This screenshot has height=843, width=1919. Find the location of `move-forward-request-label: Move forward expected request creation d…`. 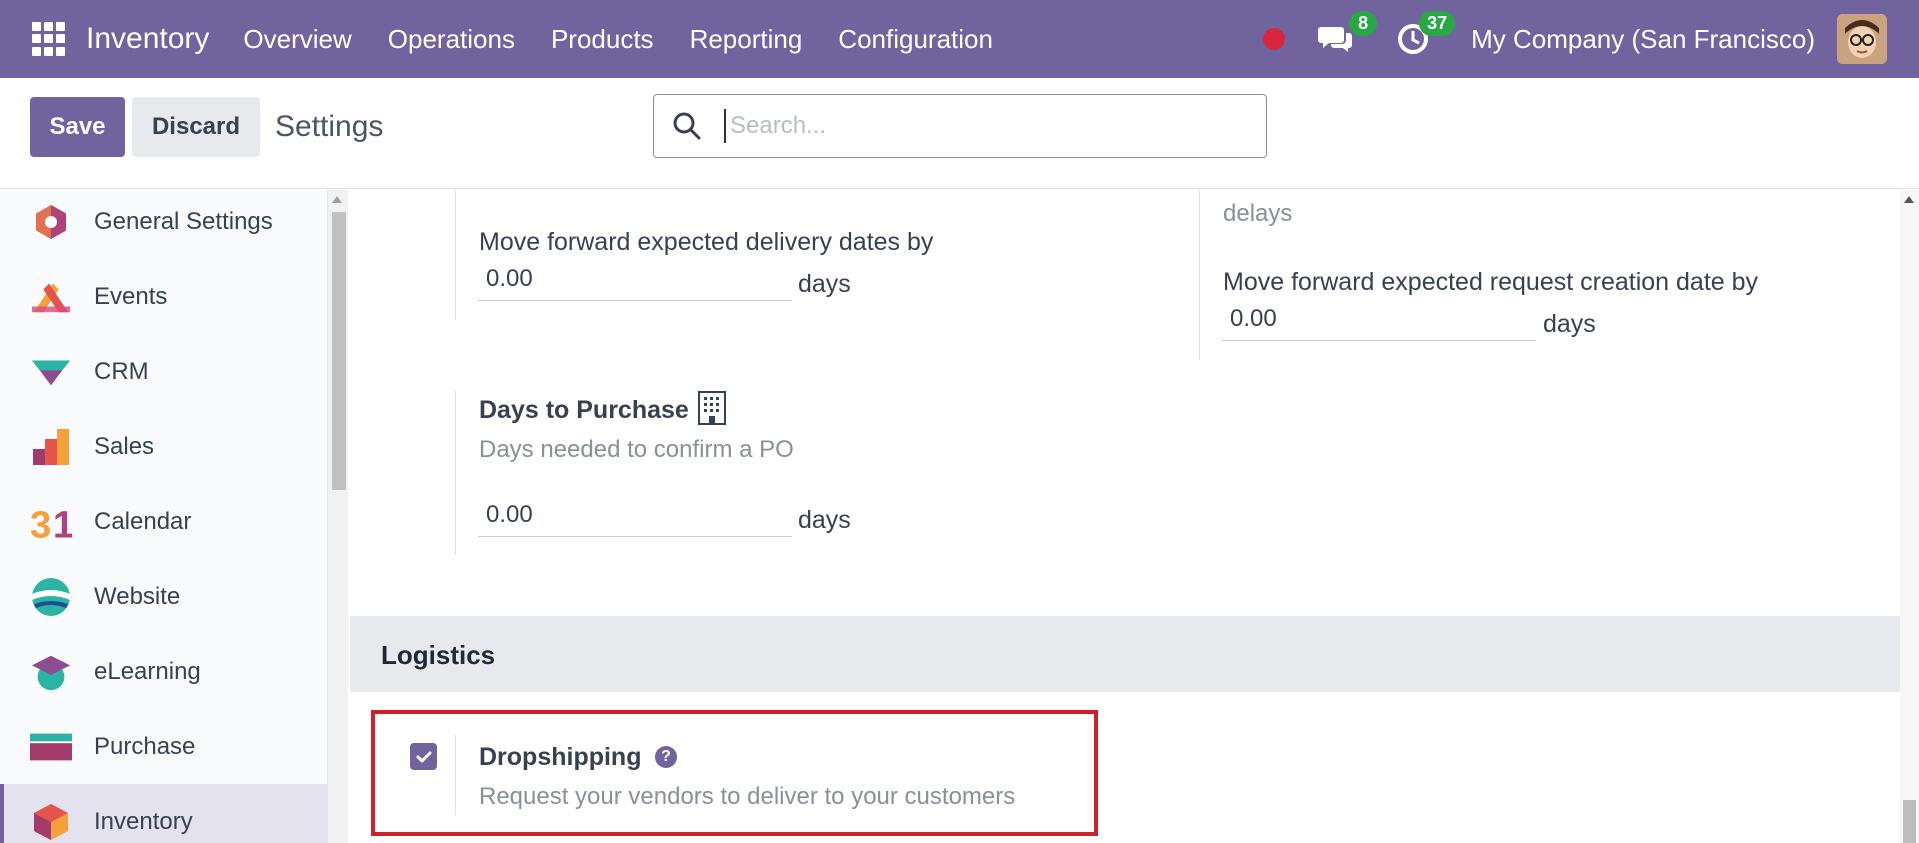

move-forward-request-label: Move forward expected request creation d… is located at coordinates (1491, 282).